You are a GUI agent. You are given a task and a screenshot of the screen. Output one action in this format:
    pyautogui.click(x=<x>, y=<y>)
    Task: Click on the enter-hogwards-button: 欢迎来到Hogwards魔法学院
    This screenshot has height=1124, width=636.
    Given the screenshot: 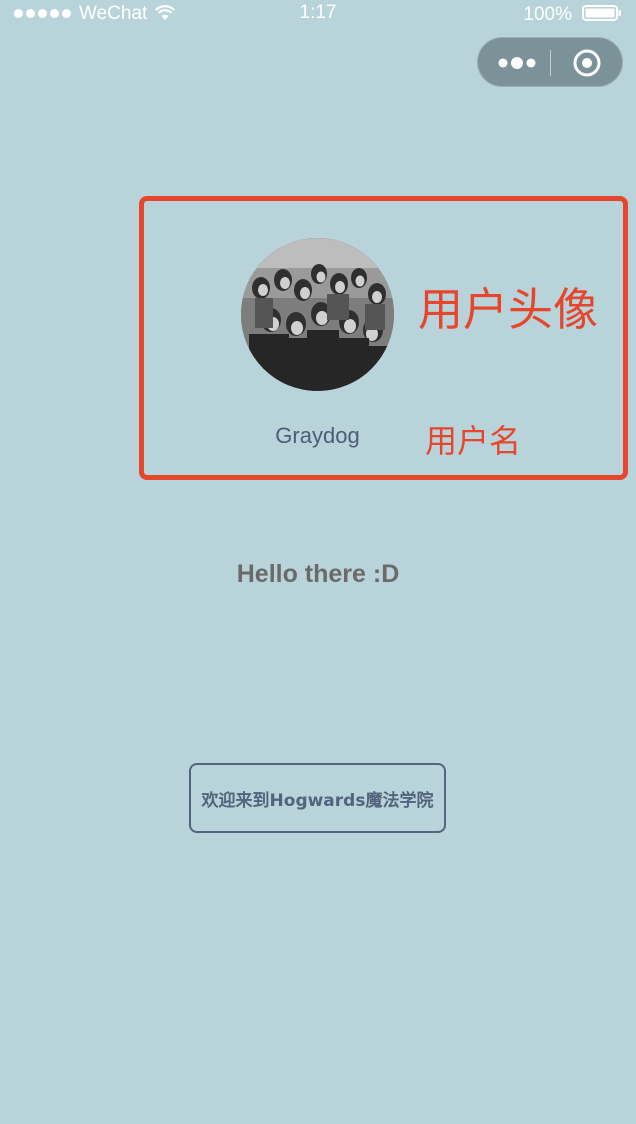 What is the action you would take?
    pyautogui.click(x=317, y=798)
    